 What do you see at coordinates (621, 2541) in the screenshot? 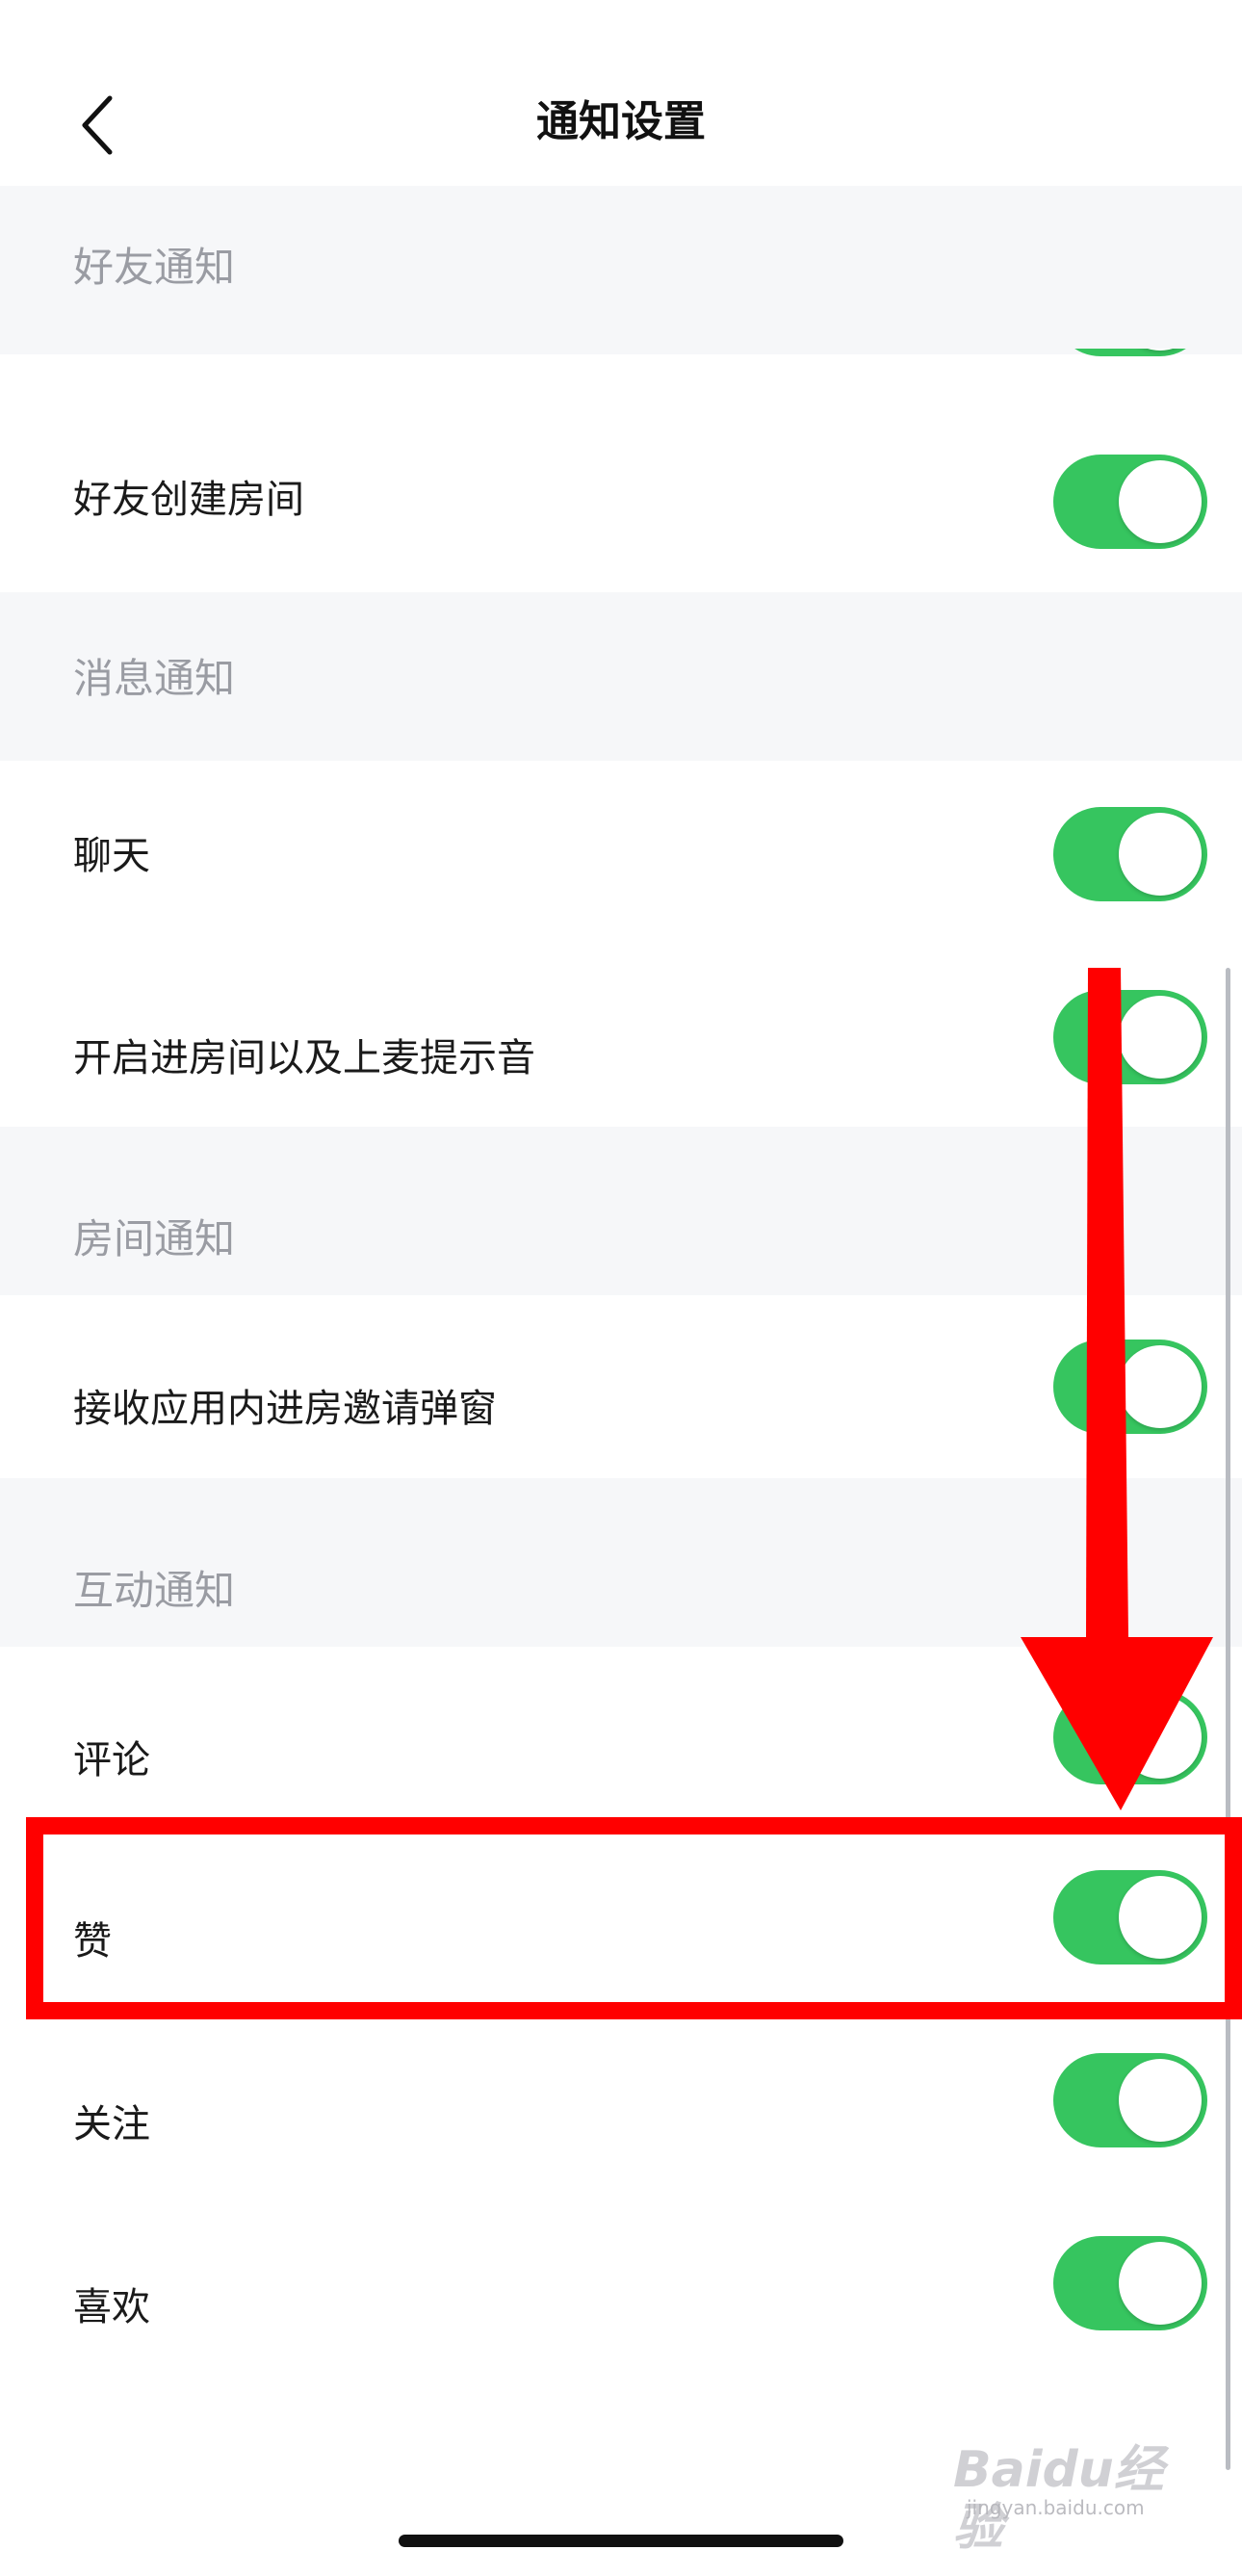
I see `home-indicator` at bounding box center [621, 2541].